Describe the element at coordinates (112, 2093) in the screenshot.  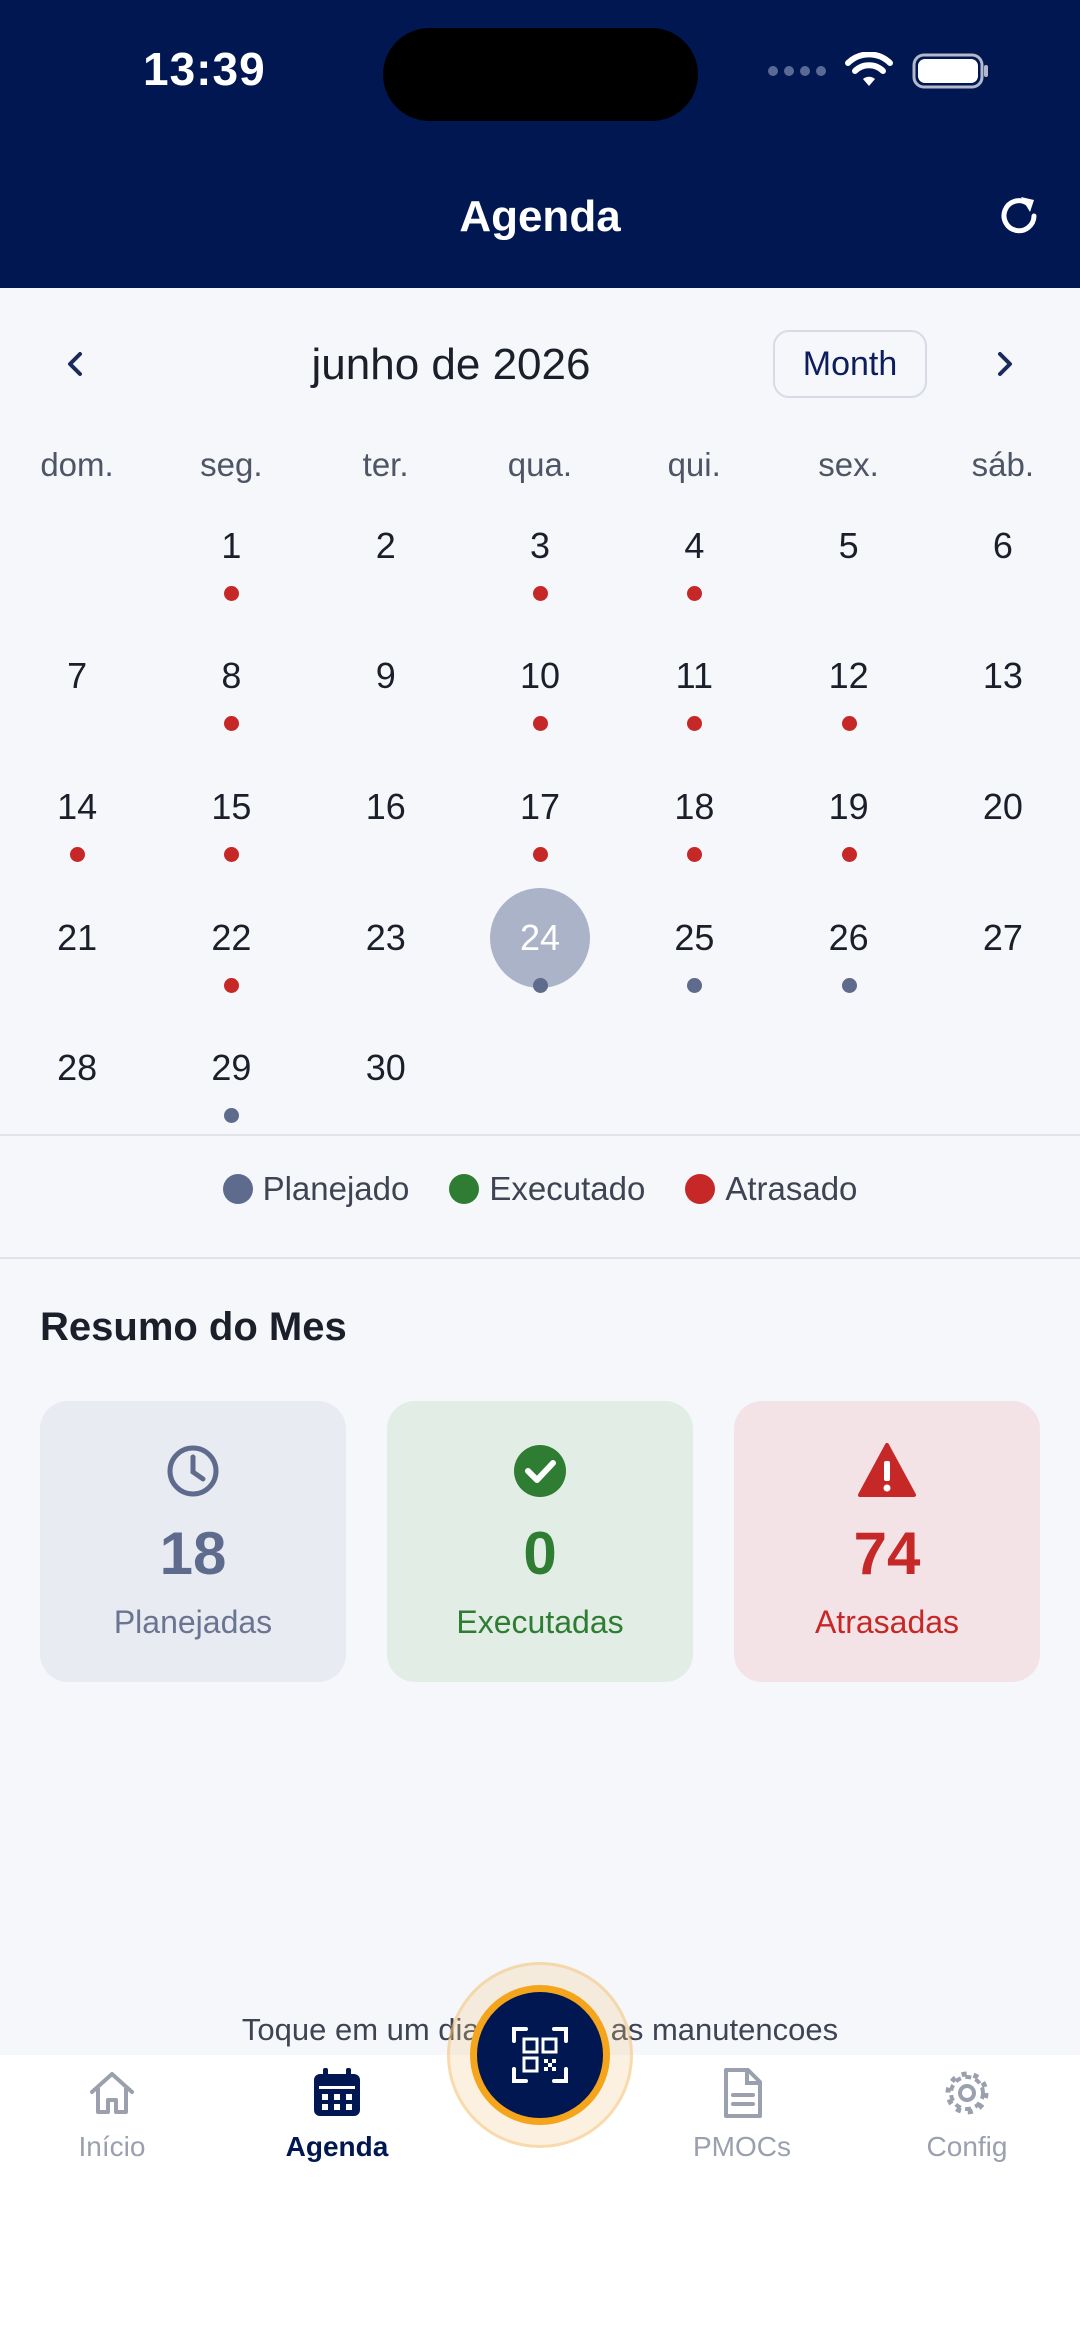
I see `home-icon` at that location.